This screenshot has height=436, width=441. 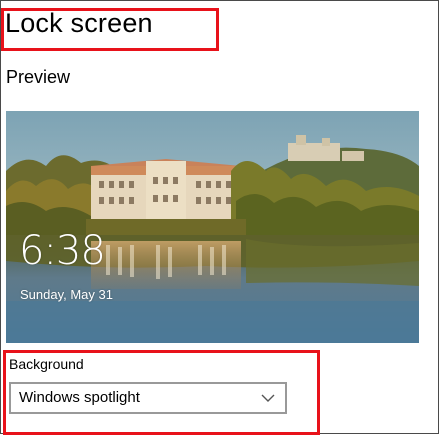 I want to click on lock-screen-date: Sunday, May 31, so click(x=66, y=294).